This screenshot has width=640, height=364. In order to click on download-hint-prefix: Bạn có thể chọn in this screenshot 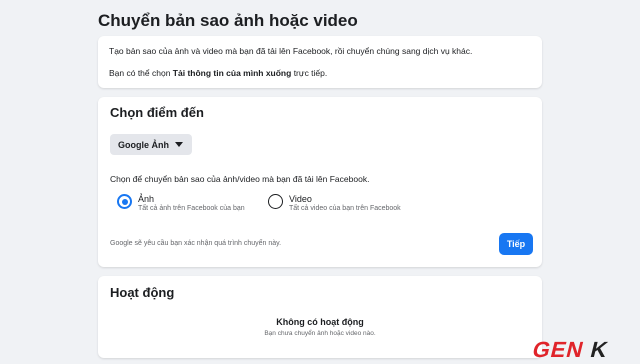, I will do `click(141, 73)`.